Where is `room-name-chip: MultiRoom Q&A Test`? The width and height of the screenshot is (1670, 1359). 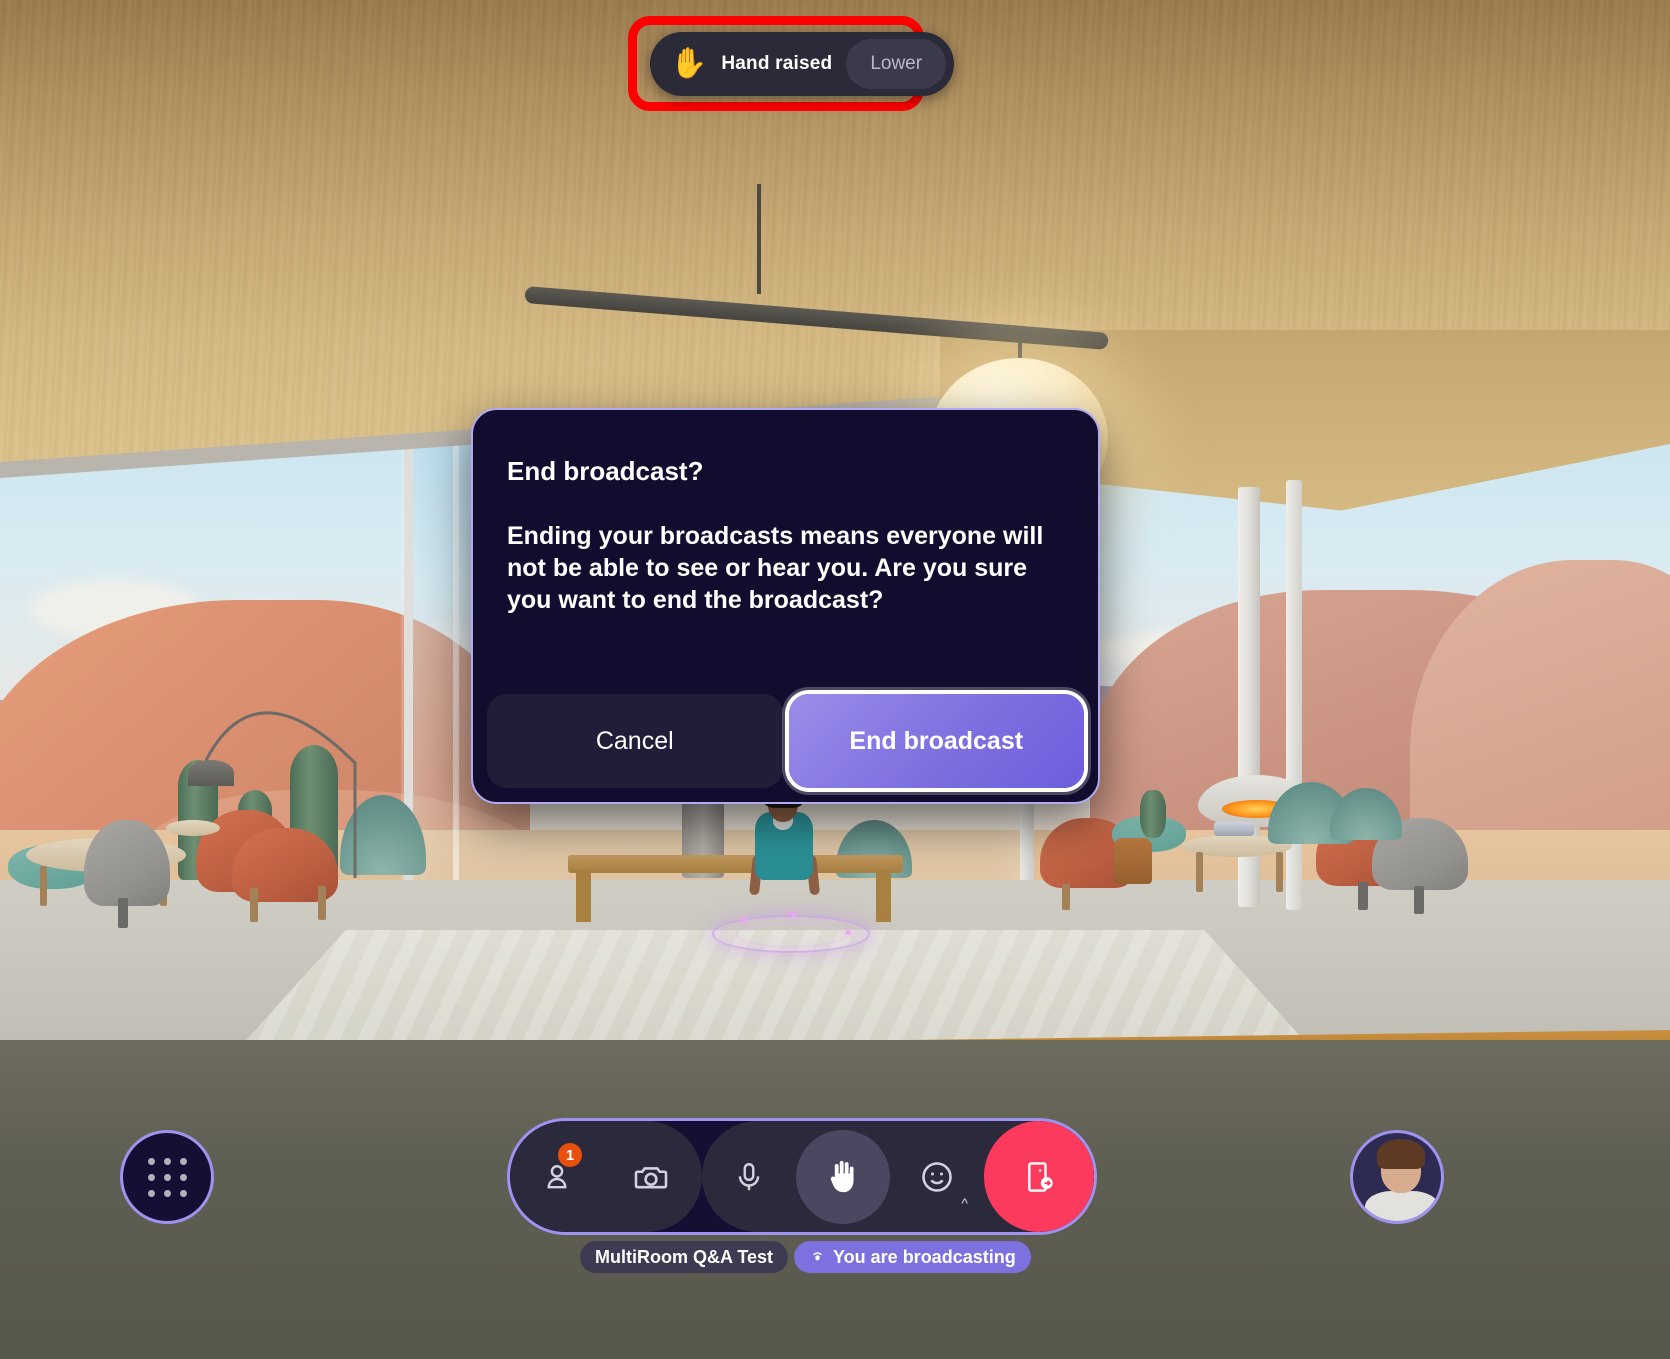
room-name-chip: MultiRoom Q&A Test is located at coordinates (684, 1257).